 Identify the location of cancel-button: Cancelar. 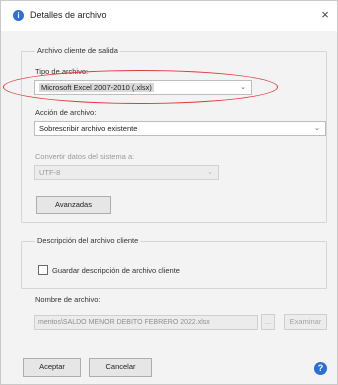
(120, 367).